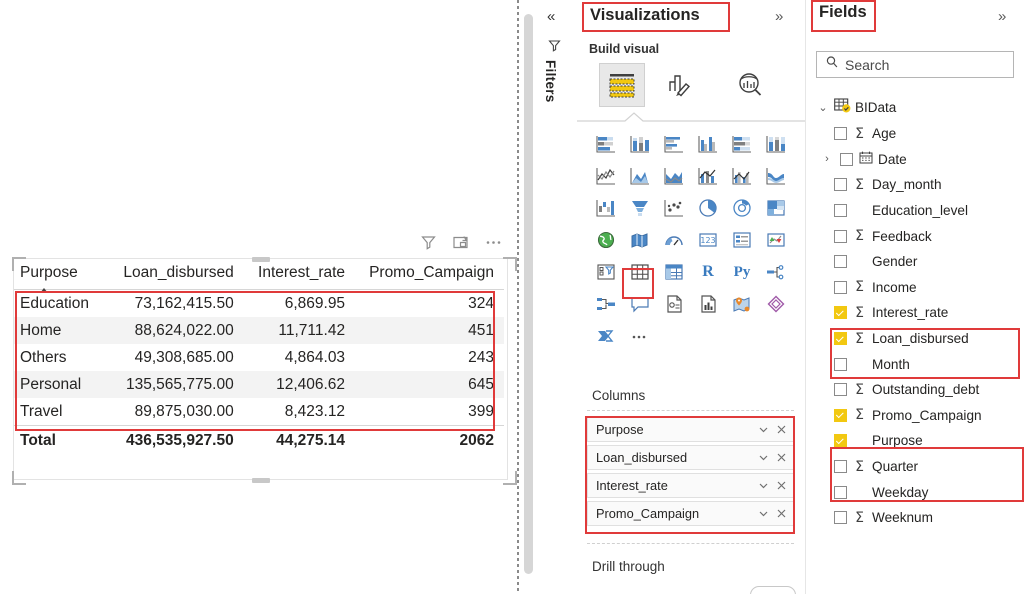 This screenshot has width=1024, height=594. I want to click on viz-waterfall-chart-icon, so click(606, 208).